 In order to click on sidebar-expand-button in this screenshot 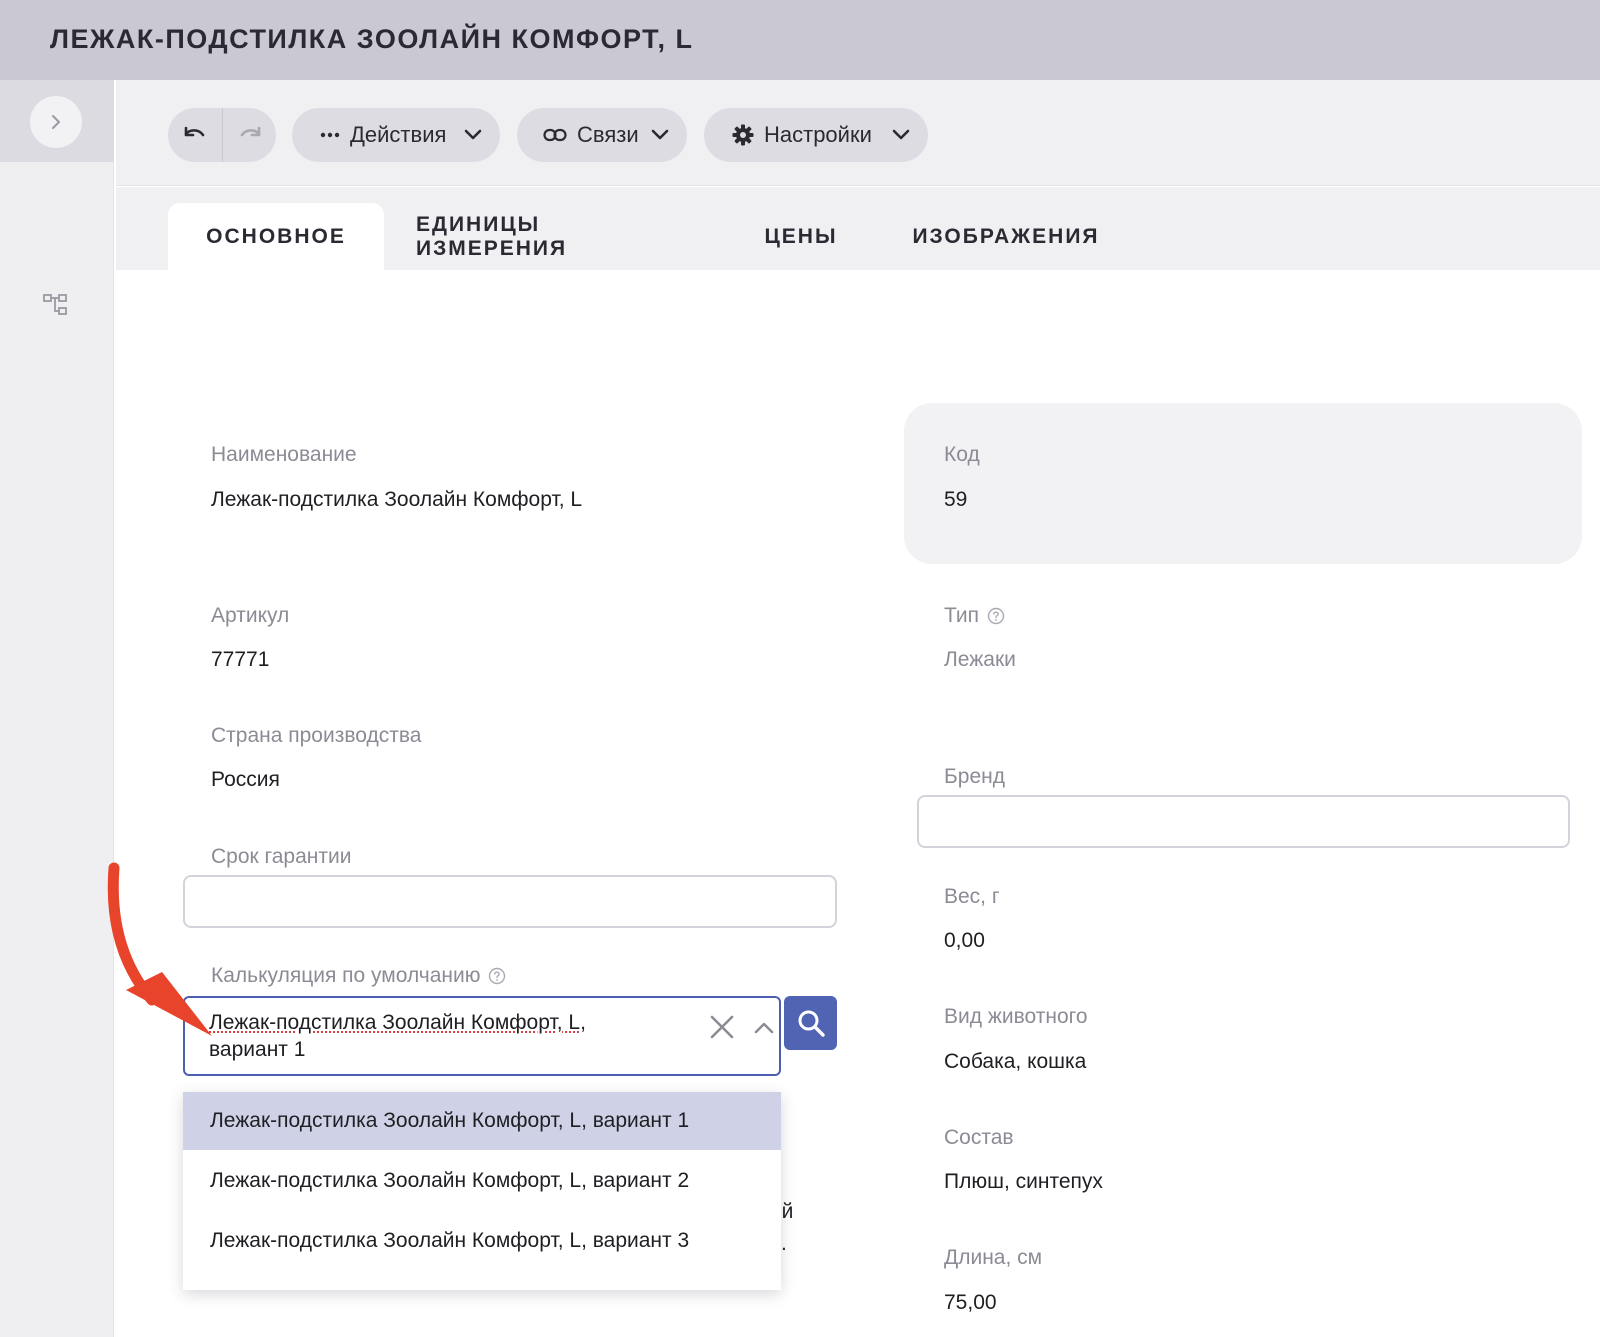, I will do `click(56, 122)`.